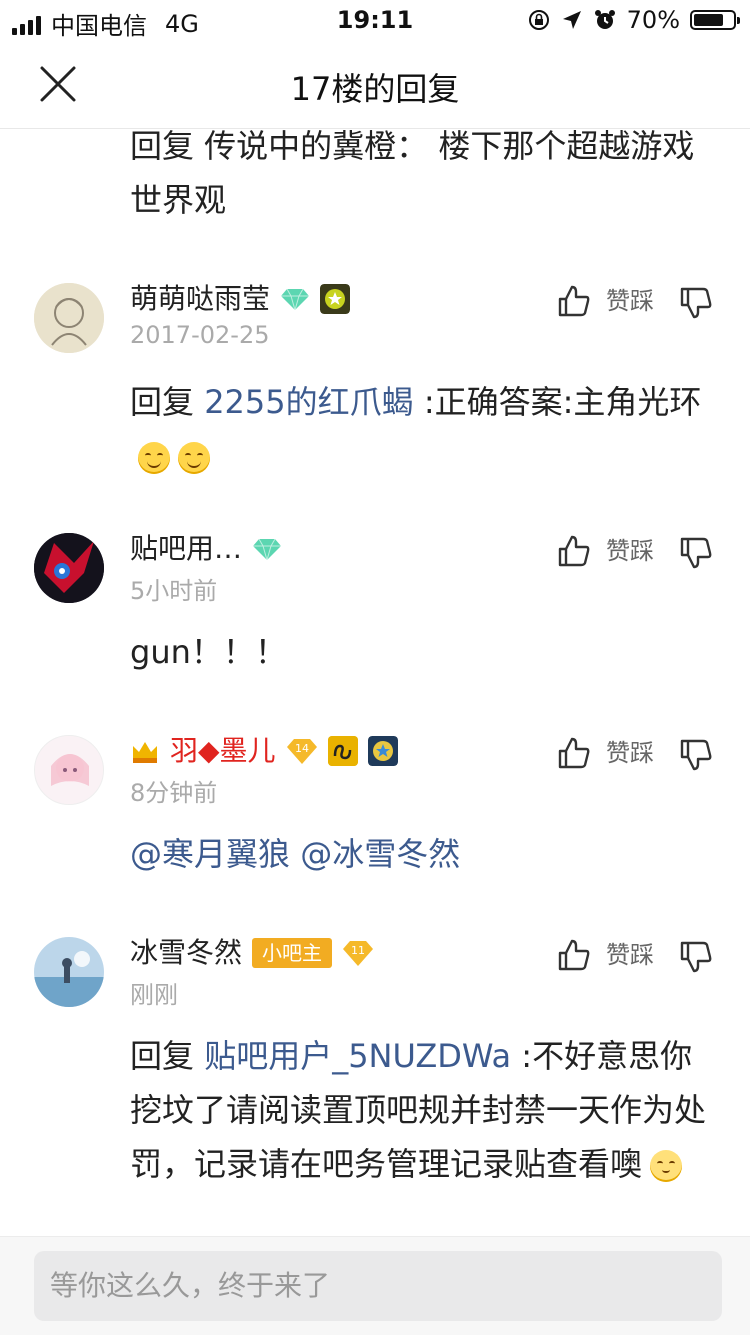 The height and width of the screenshot is (1335, 750). I want to click on level-badge-text: 14, so click(302, 748).